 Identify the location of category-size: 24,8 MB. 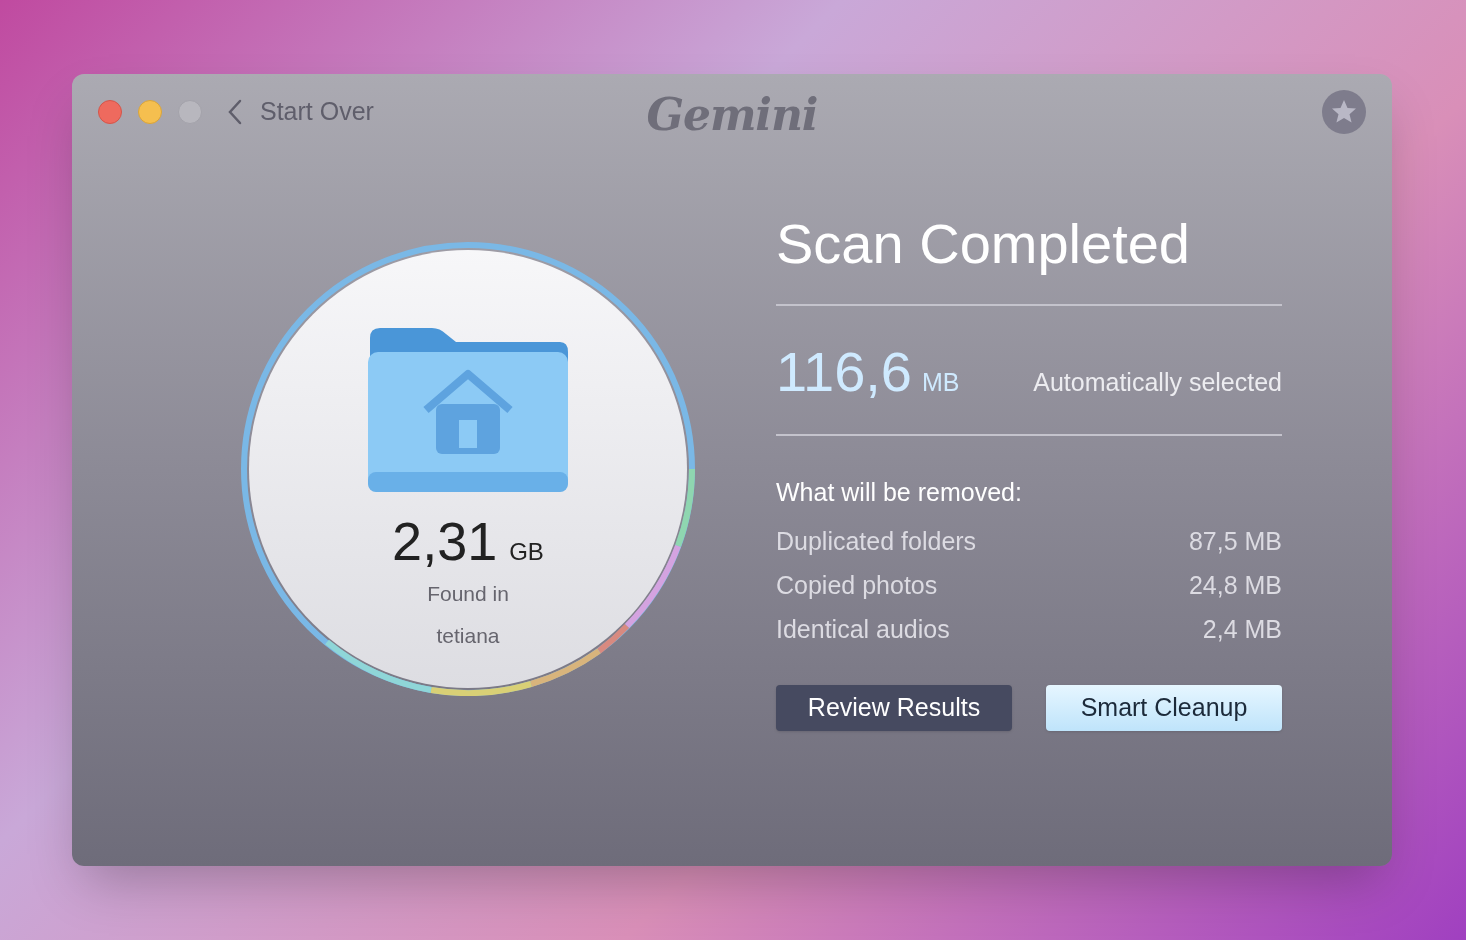
(1235, 585).